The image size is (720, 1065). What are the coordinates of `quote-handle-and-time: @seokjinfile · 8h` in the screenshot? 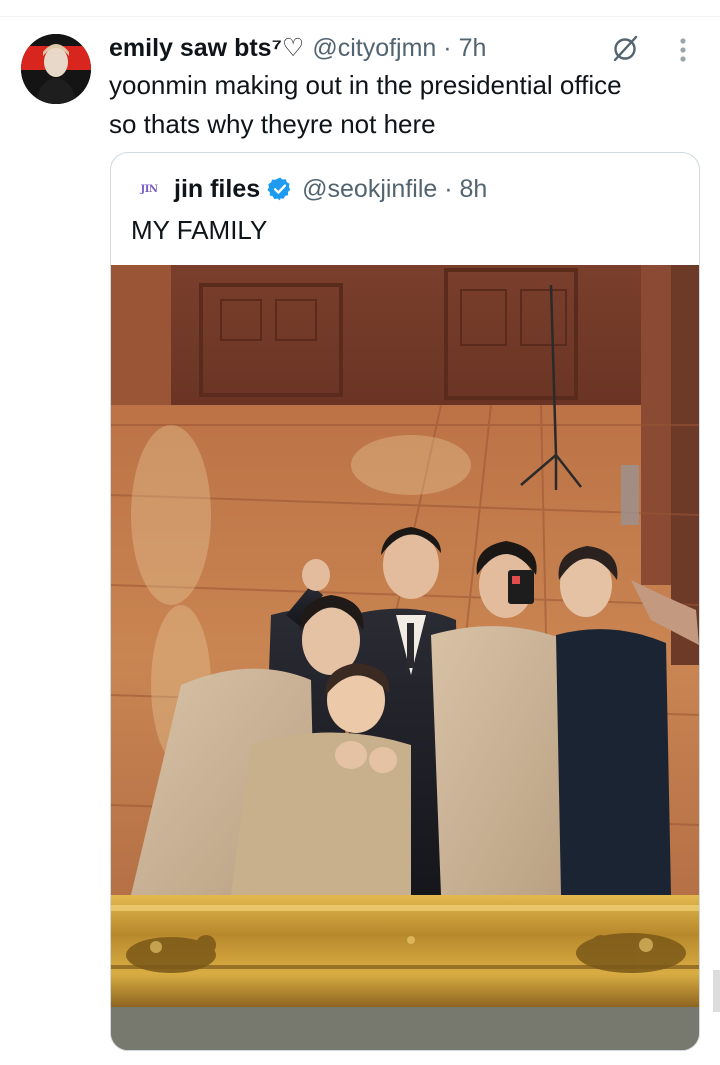 It's located at (394, 189).